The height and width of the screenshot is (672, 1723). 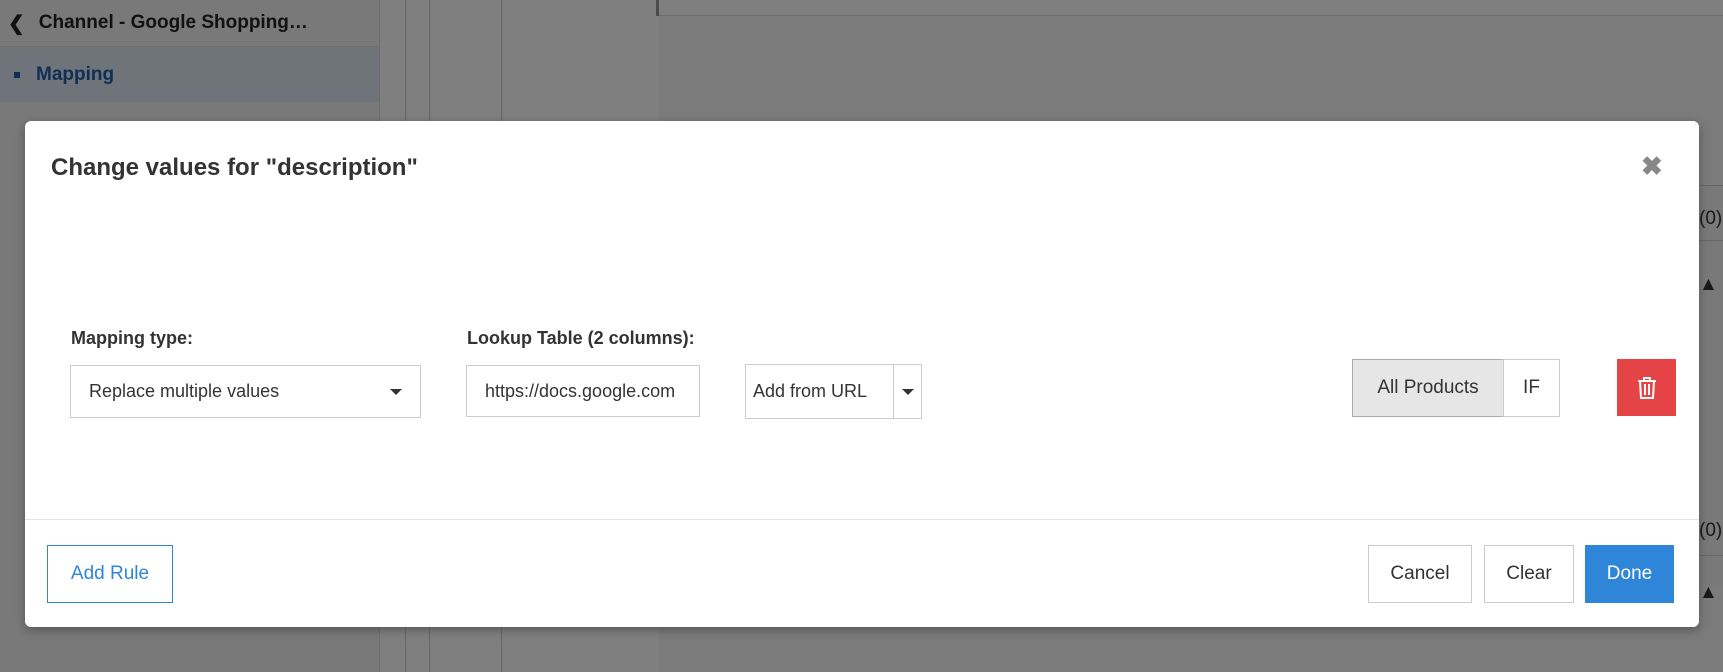 I want to click on all-products-toggle: All Products, so click(x=1428, y=388).